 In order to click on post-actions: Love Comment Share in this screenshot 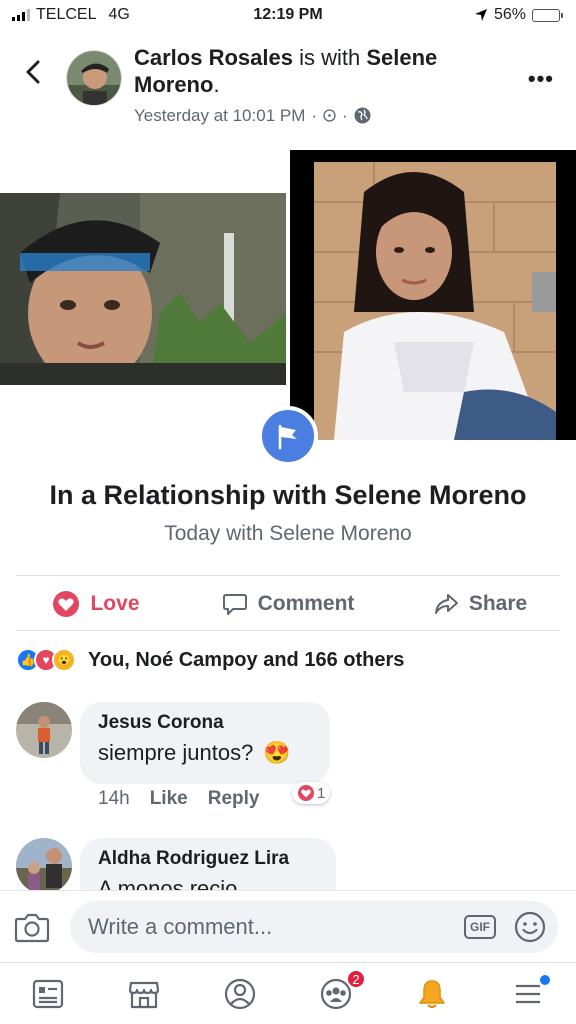, I will do `click(288, 604)`.